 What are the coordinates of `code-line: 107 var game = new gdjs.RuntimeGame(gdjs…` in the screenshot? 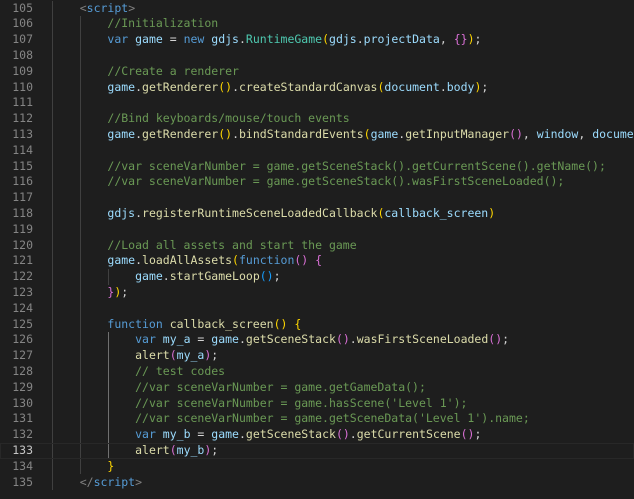 It's located at (317, 40).